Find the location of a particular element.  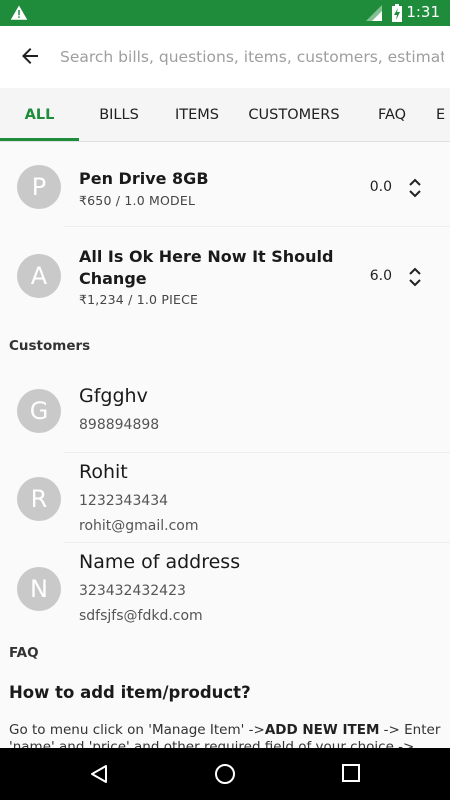

tab-indicator is located at coordinates (39, 139).